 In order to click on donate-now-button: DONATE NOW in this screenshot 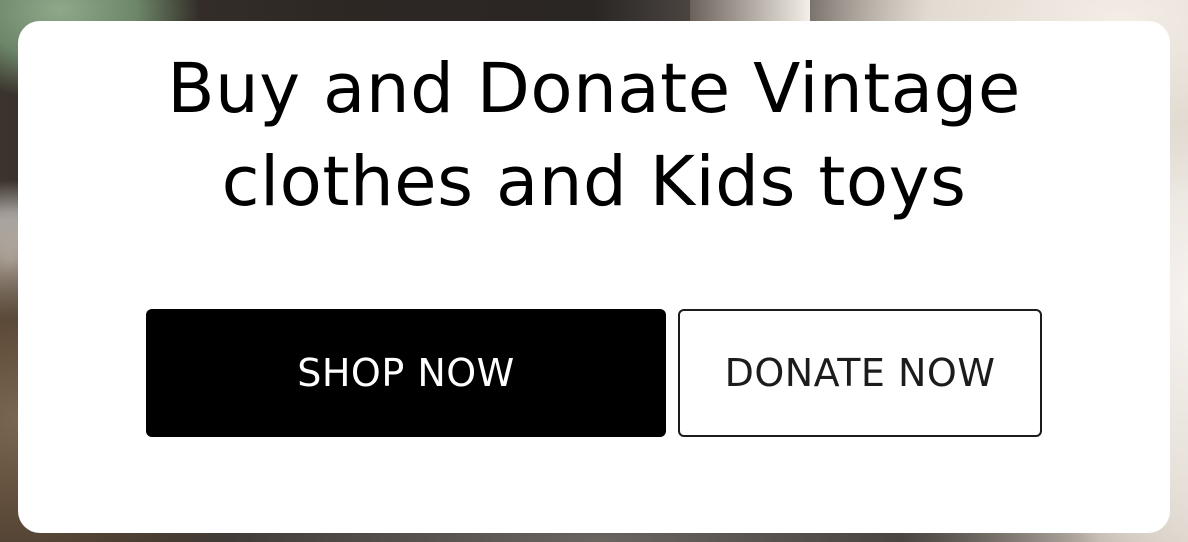, I will do `click(860, 373)`.